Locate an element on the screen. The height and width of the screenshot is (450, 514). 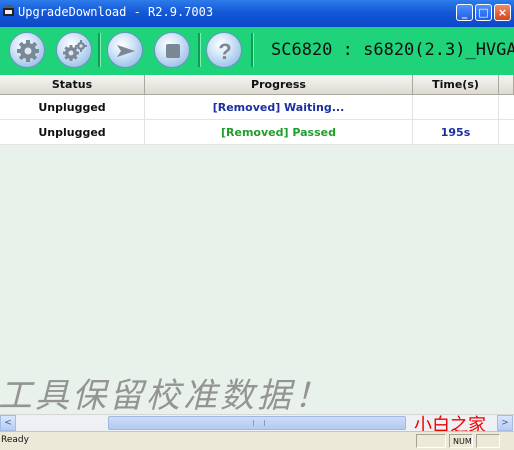
close-icon: × is located at coordinates (502, 12).